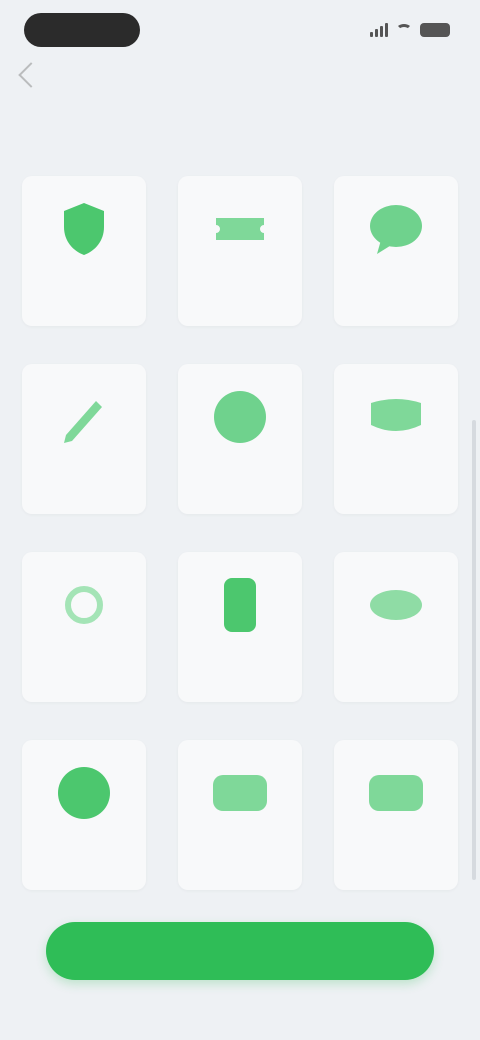 This screenshot has width=480, height=1040. Describe the element at coordinates (240, 77) in the screenshot. I see `header` at that location.